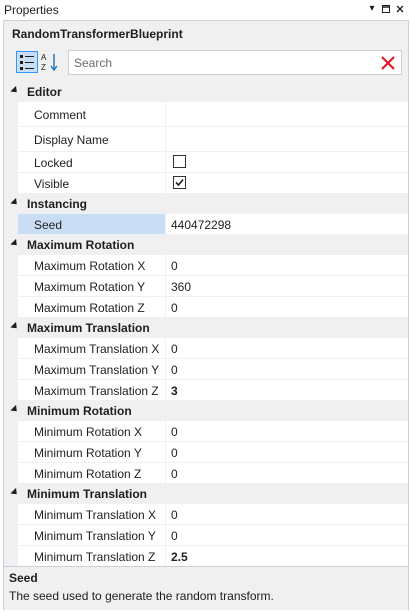 The height and width of the screenshot is (613, 412). What do you see at coordinates (44, 57) in the screenshot?
I see `svg-text: A` at bounding box center [44, 57].